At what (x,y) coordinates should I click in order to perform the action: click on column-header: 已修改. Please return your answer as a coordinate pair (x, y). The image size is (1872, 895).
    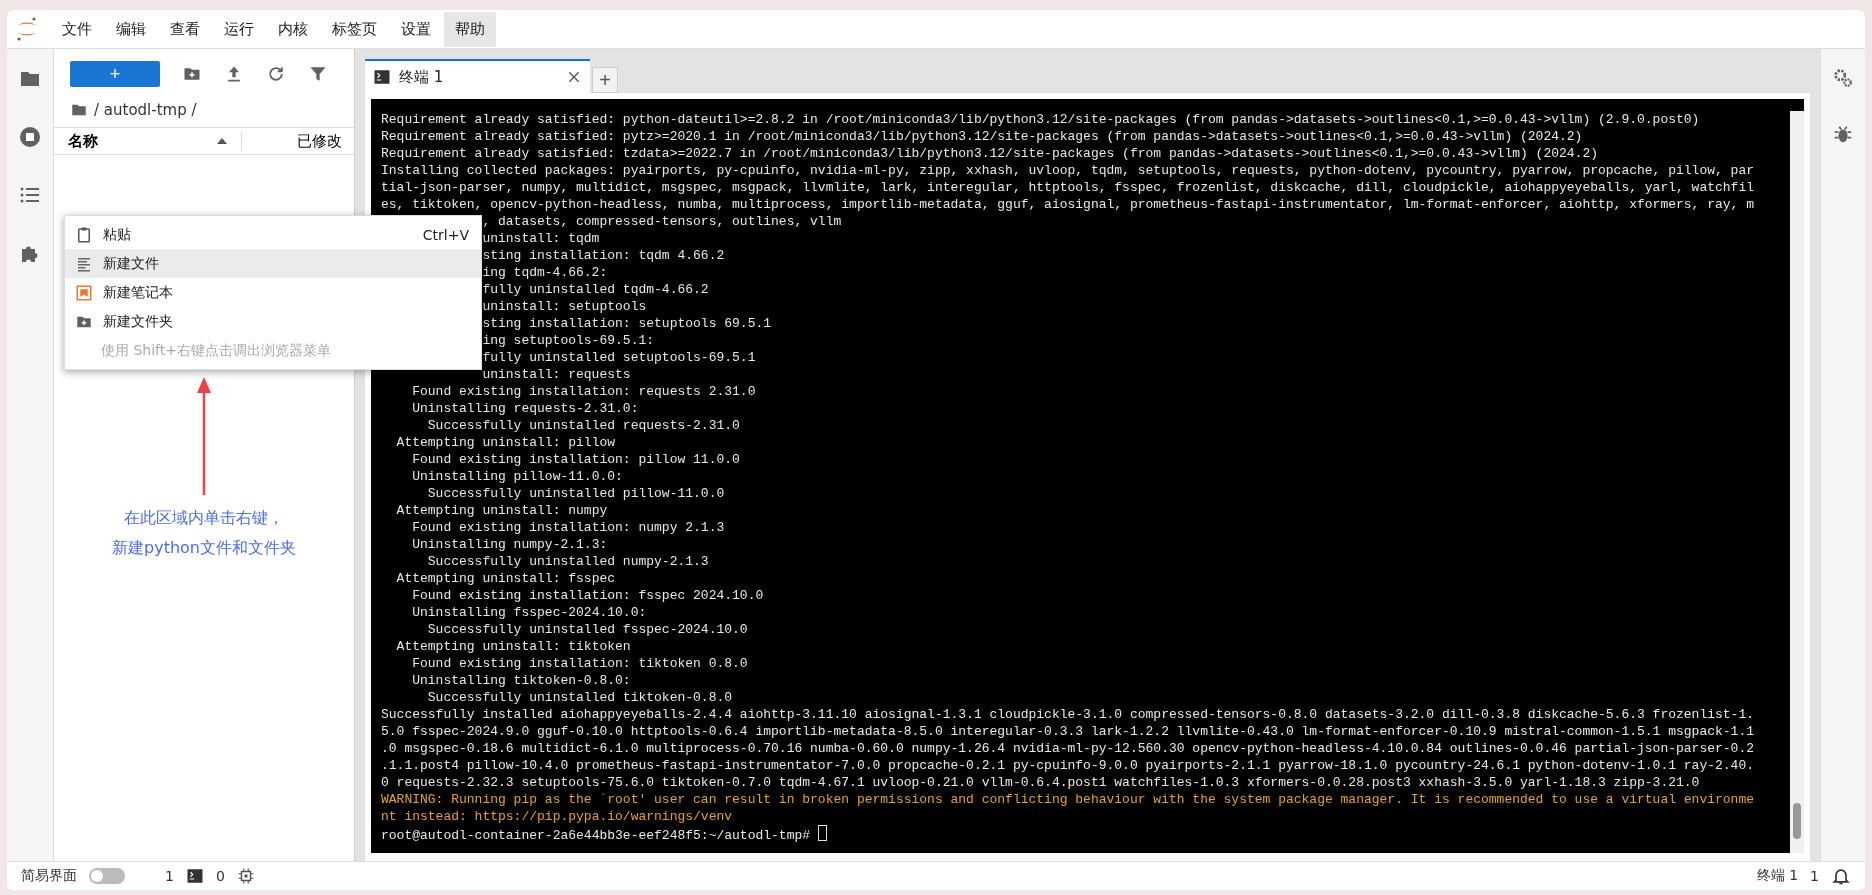
    Looking at the image, I should click on (298, 141).